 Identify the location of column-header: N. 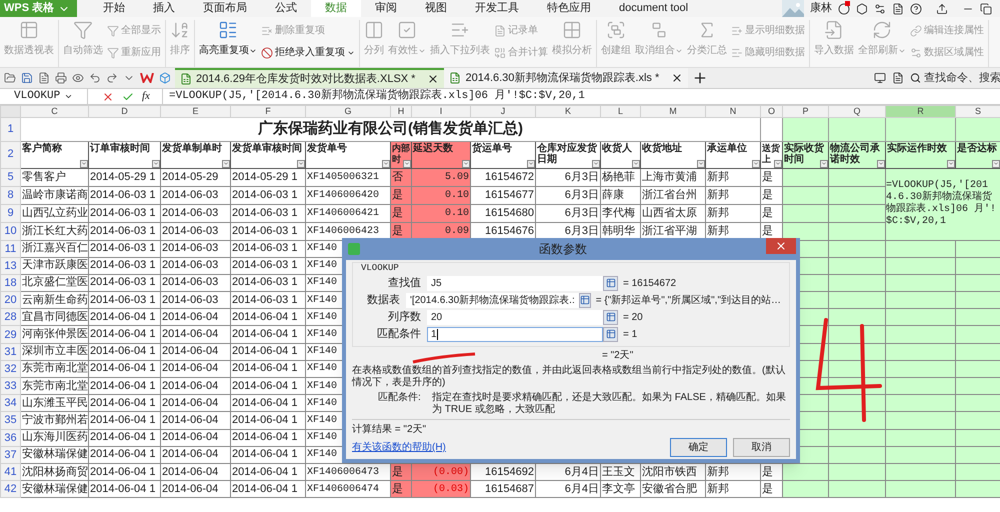
(733, 112).